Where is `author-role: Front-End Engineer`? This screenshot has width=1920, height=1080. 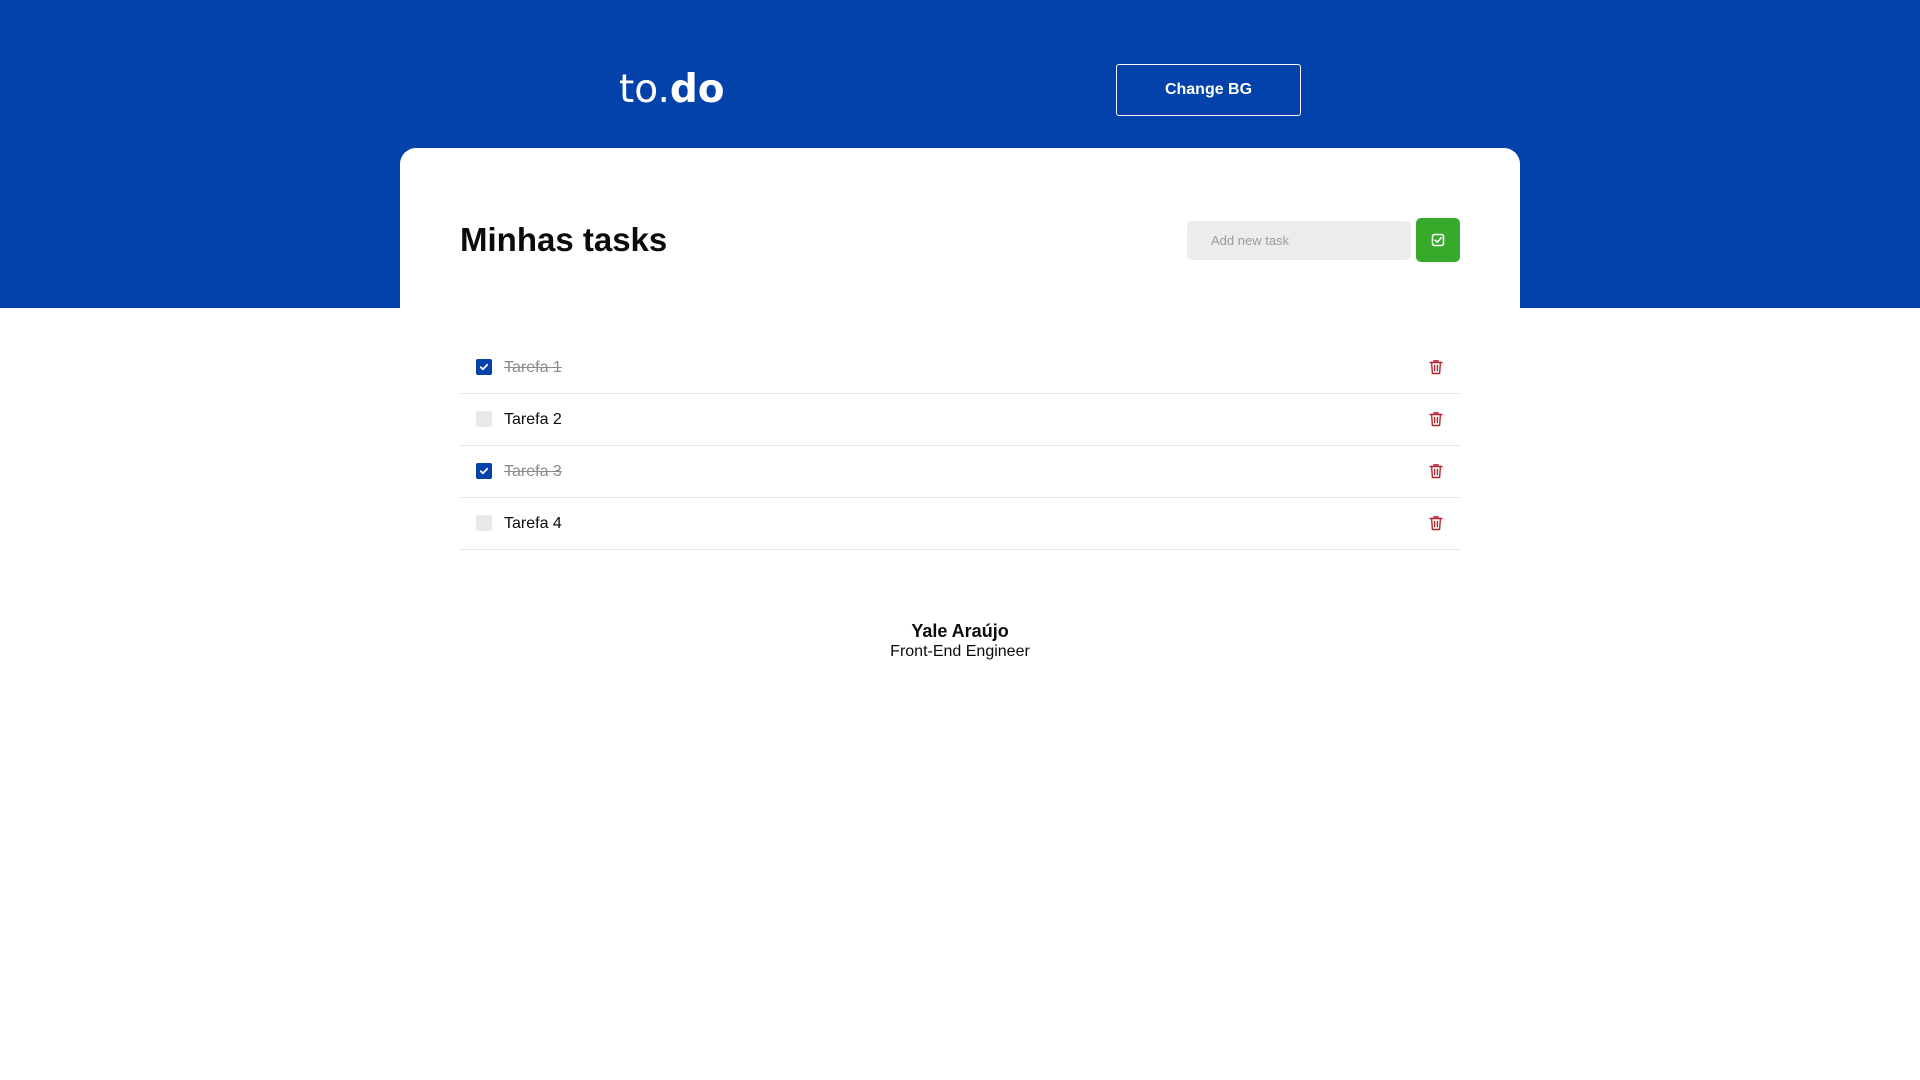
author-role: Front-End Engineer is located at coordinates (960, 651).